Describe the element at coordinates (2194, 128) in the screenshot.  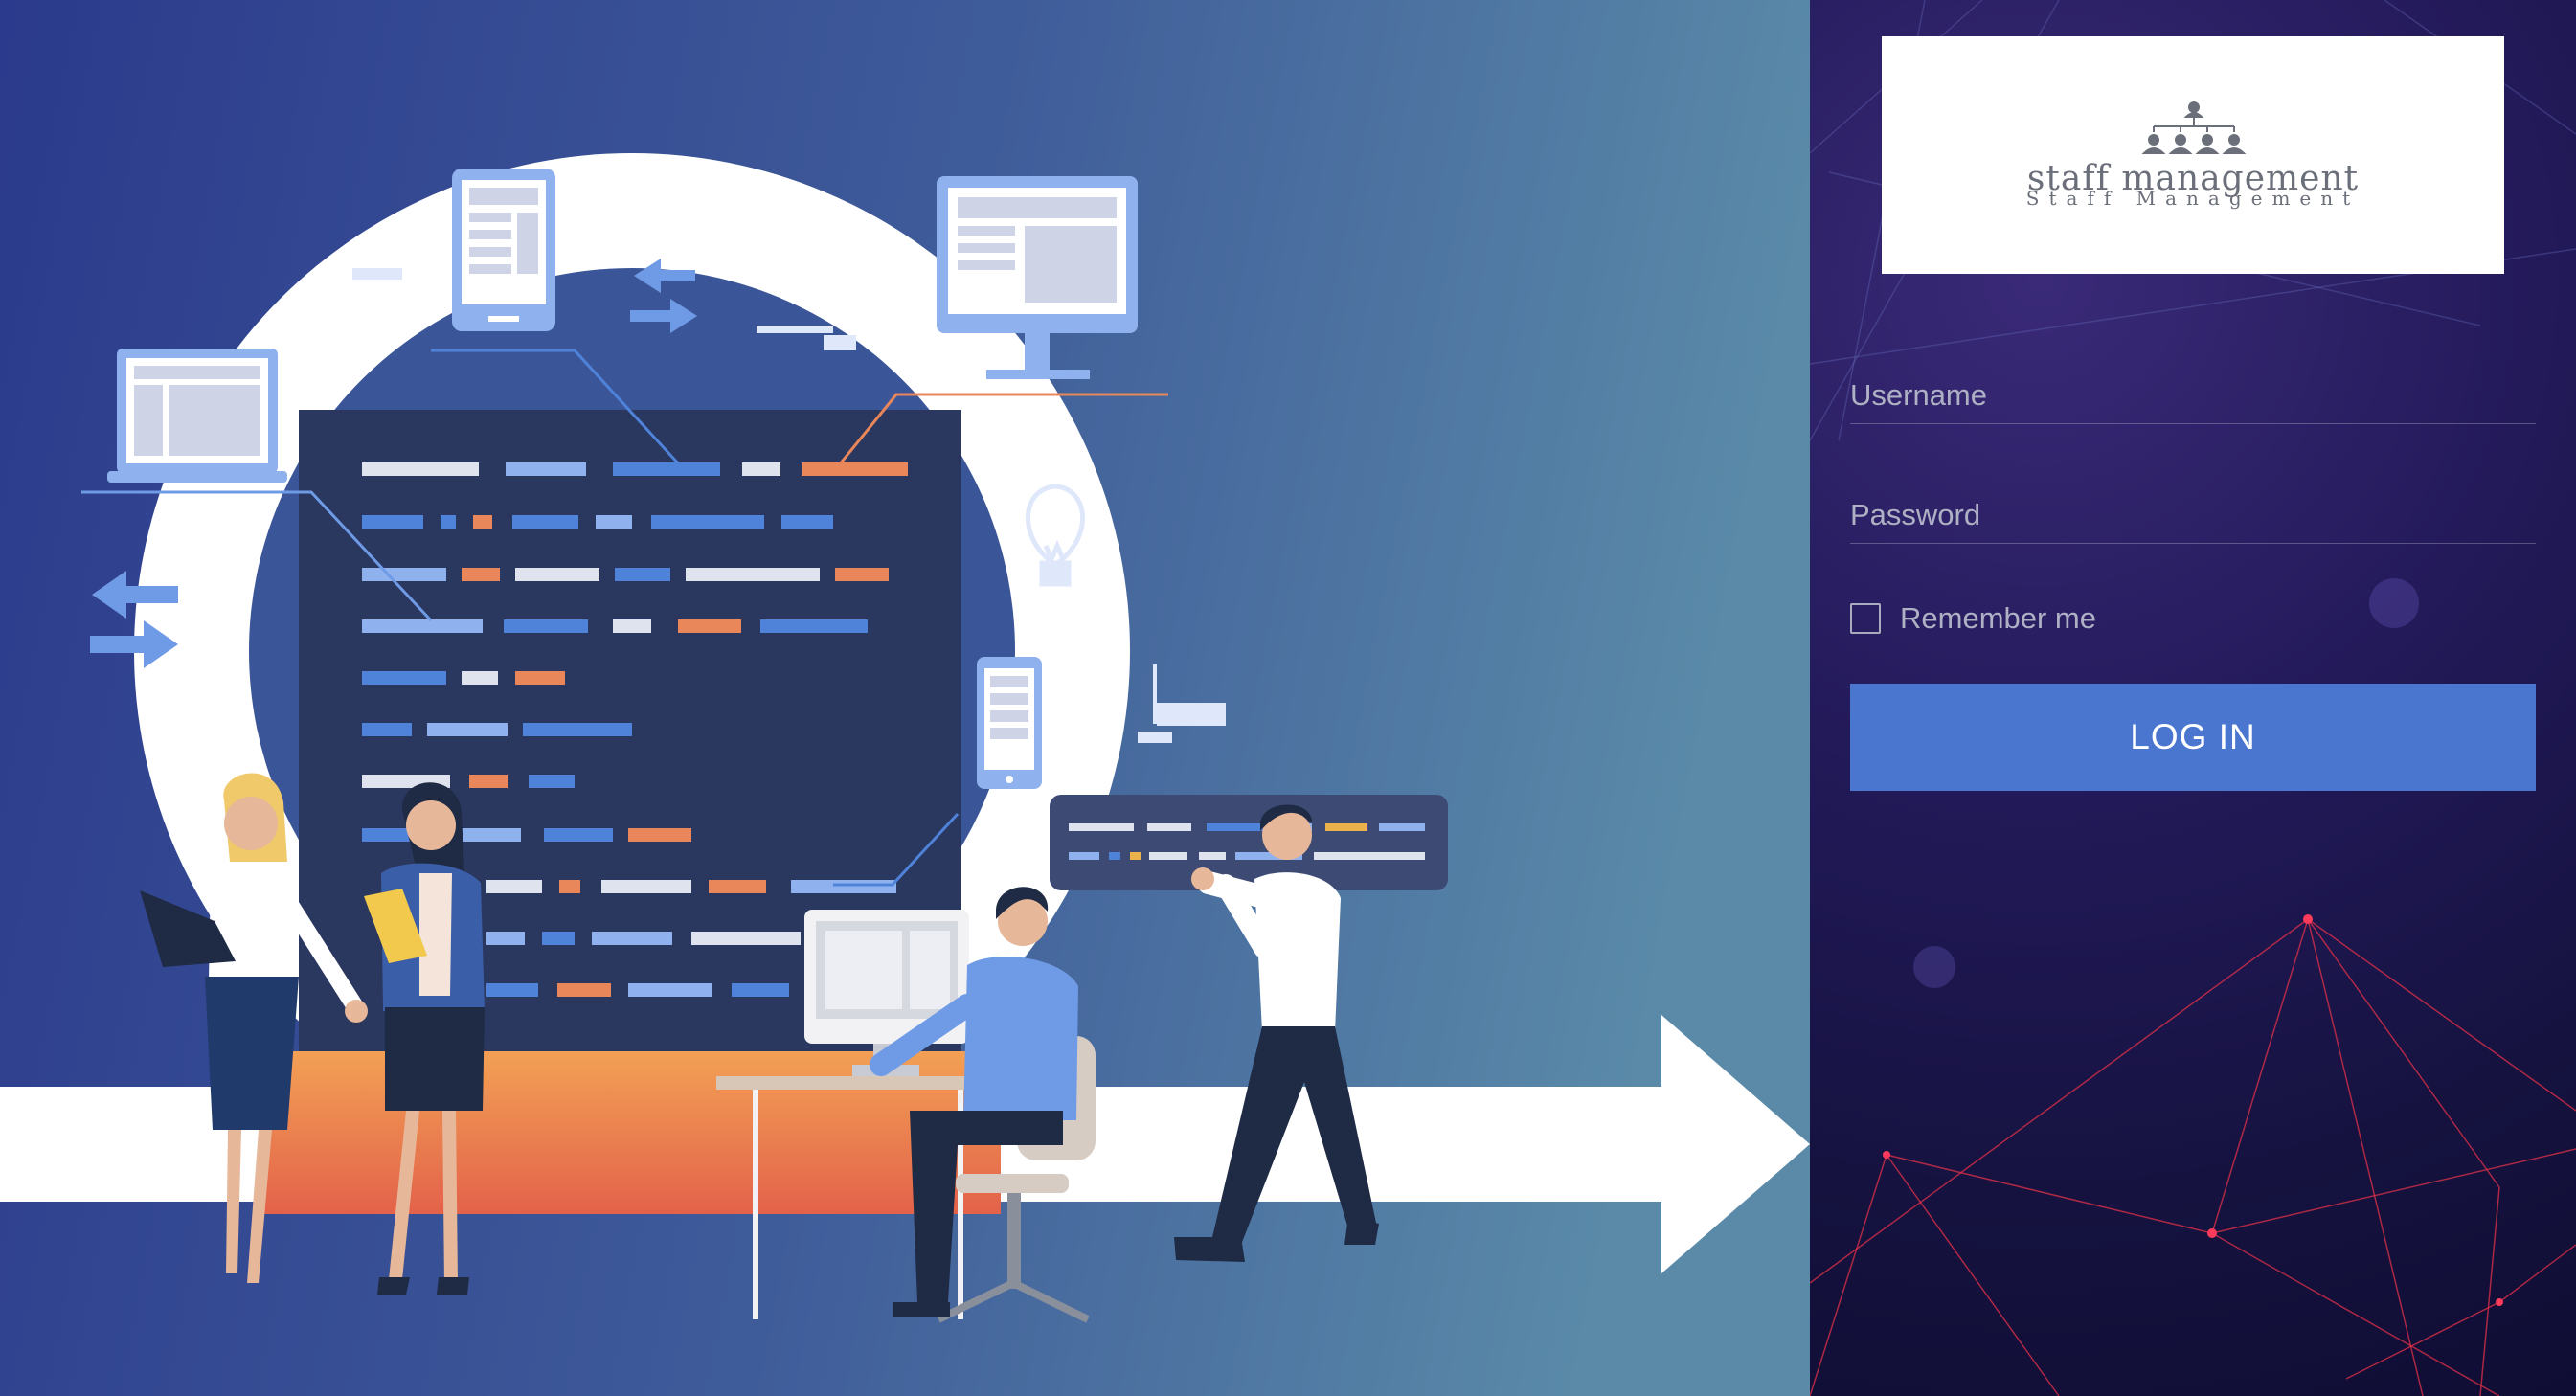
I see `org-chart-icon` at that location.